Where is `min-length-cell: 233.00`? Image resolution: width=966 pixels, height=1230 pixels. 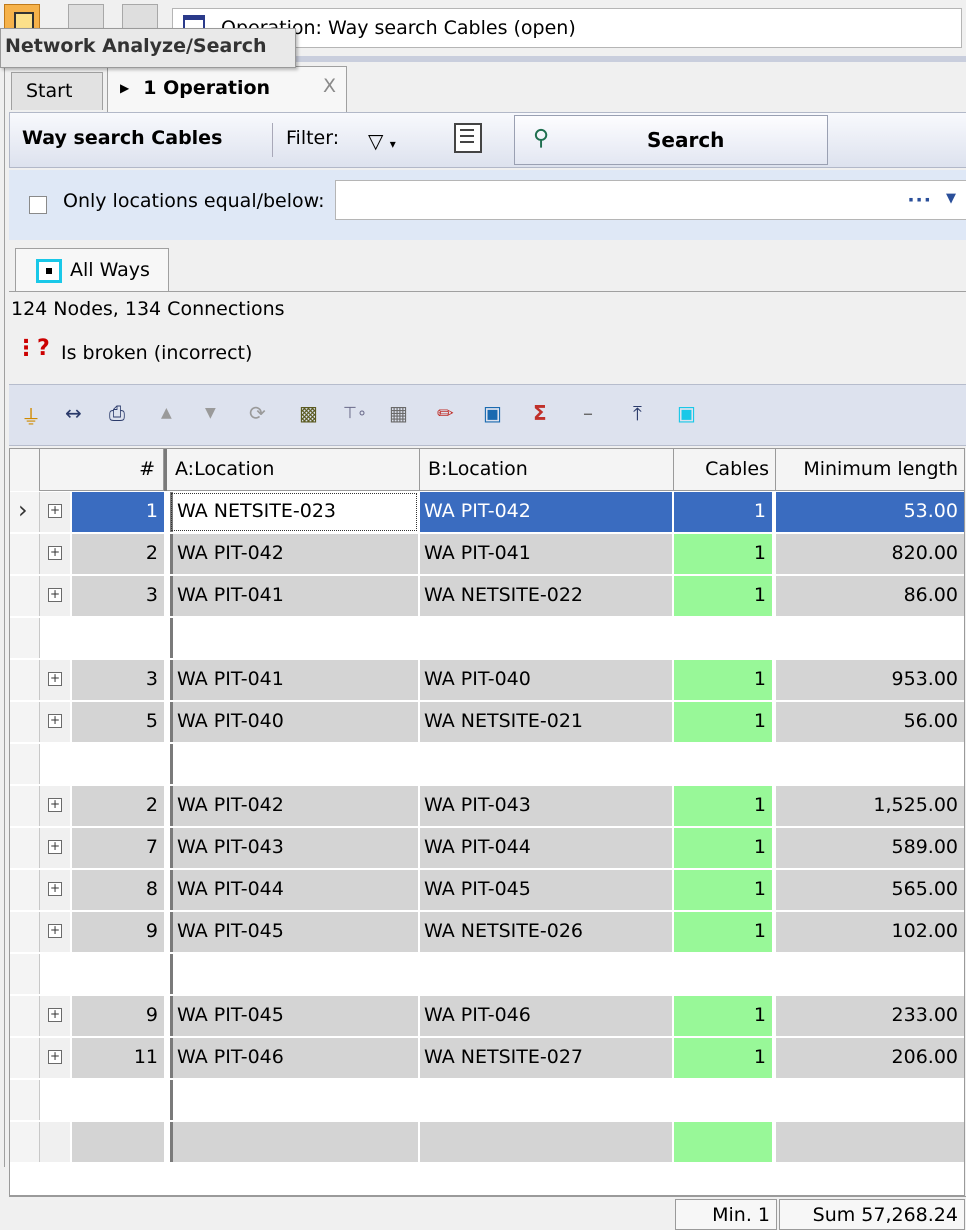
min-length-cell: 233.00 is located at coordinates (870, 1016).